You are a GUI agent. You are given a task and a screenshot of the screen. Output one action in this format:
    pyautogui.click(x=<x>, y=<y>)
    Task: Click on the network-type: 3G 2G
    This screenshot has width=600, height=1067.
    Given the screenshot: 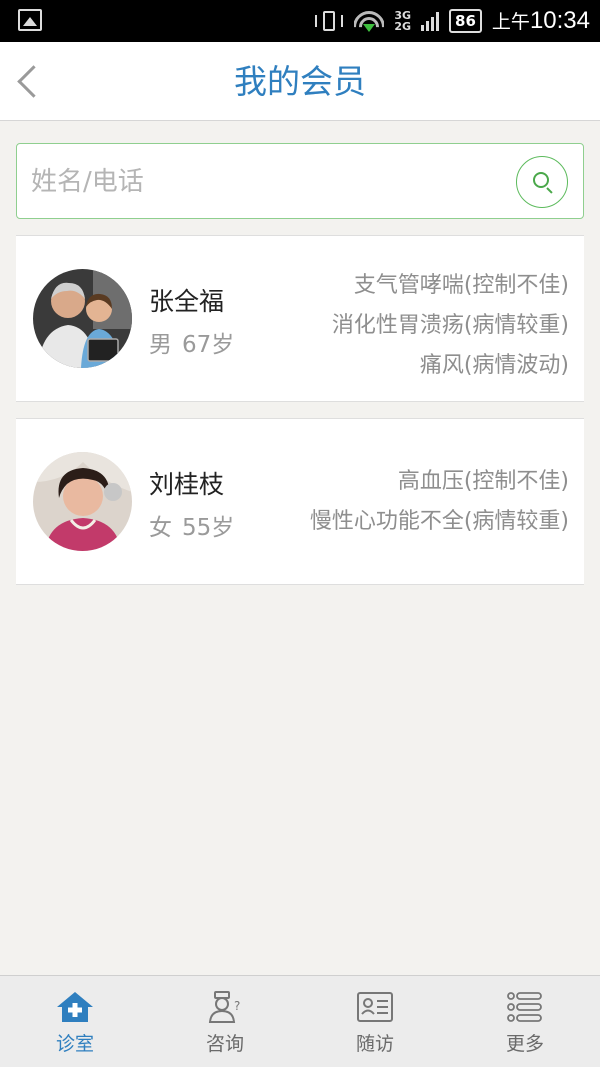 What is the action you would take?
    pyautogui.click(x=403, y=21)
    